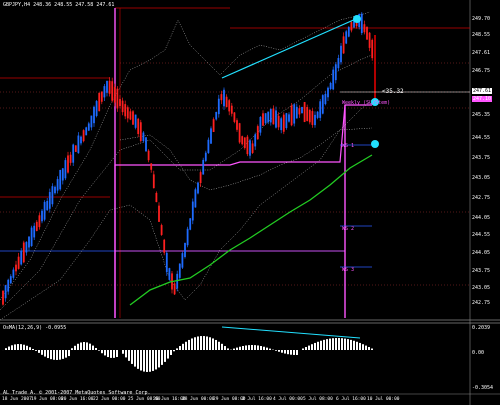 Image resolution: width=500 pixels, height=405 pixels. What do you see at coordinates (481, 303) in the screenshot?
I see `price-axis-label: 242.75` at bounding box center [481, 303].